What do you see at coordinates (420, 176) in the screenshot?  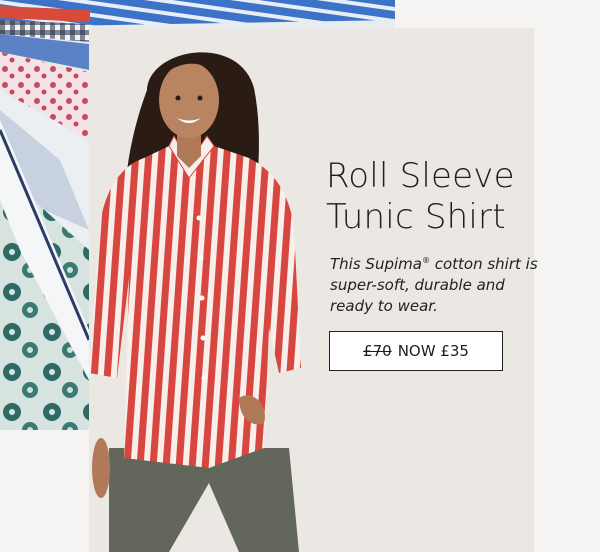 I see `title-line-1: Roll Sleeve` at bounding box center [420, 176].